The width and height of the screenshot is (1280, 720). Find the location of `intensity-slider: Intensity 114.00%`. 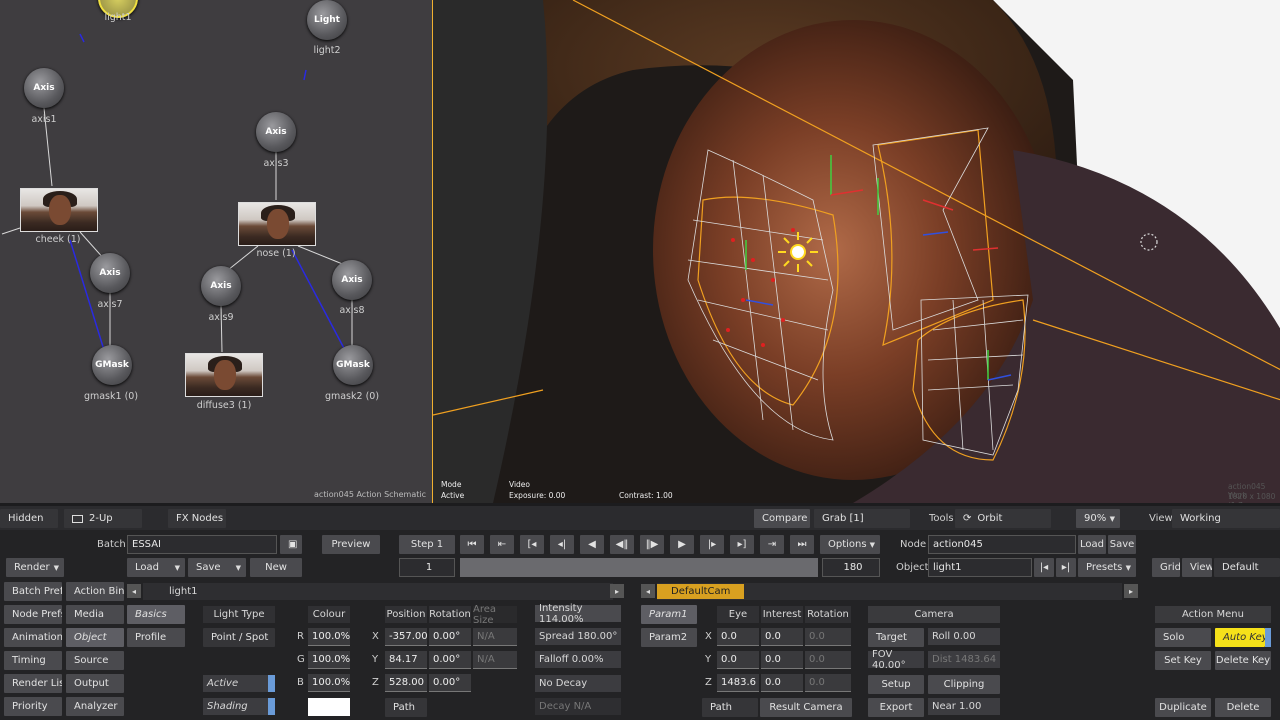

intensity-slider: Intensity 114.00% is located at coordinates (578, 614).